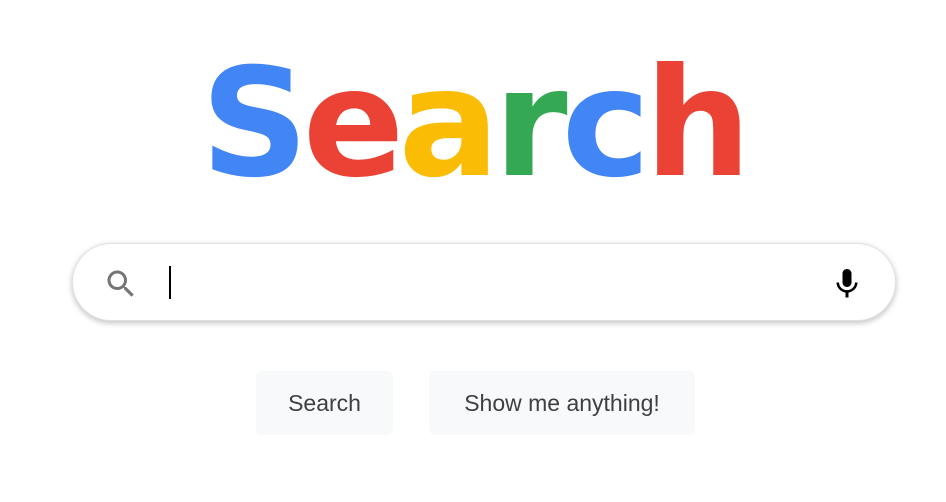 Image resolution: width=946 pixels, height=502 pixels. Describe the element at coordinates (353, 124) in the screenshot. I see `logo-letter: e` at that location.